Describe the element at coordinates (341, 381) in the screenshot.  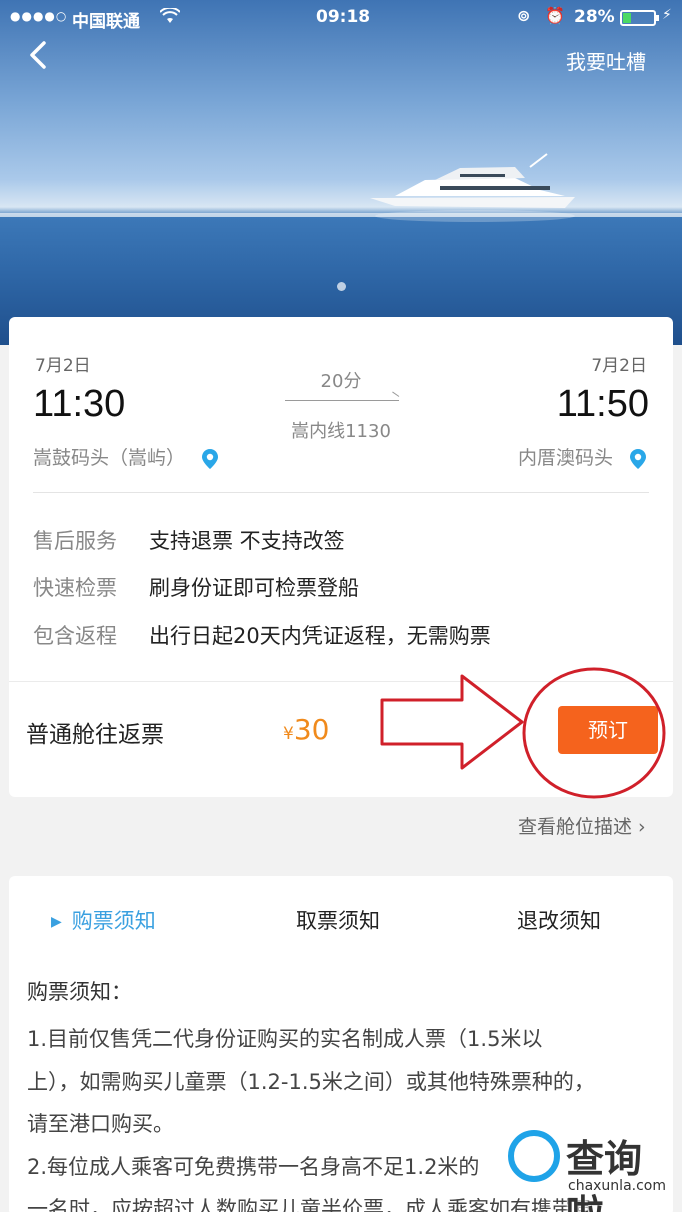
I see `trip-duration: 20分` at that location.